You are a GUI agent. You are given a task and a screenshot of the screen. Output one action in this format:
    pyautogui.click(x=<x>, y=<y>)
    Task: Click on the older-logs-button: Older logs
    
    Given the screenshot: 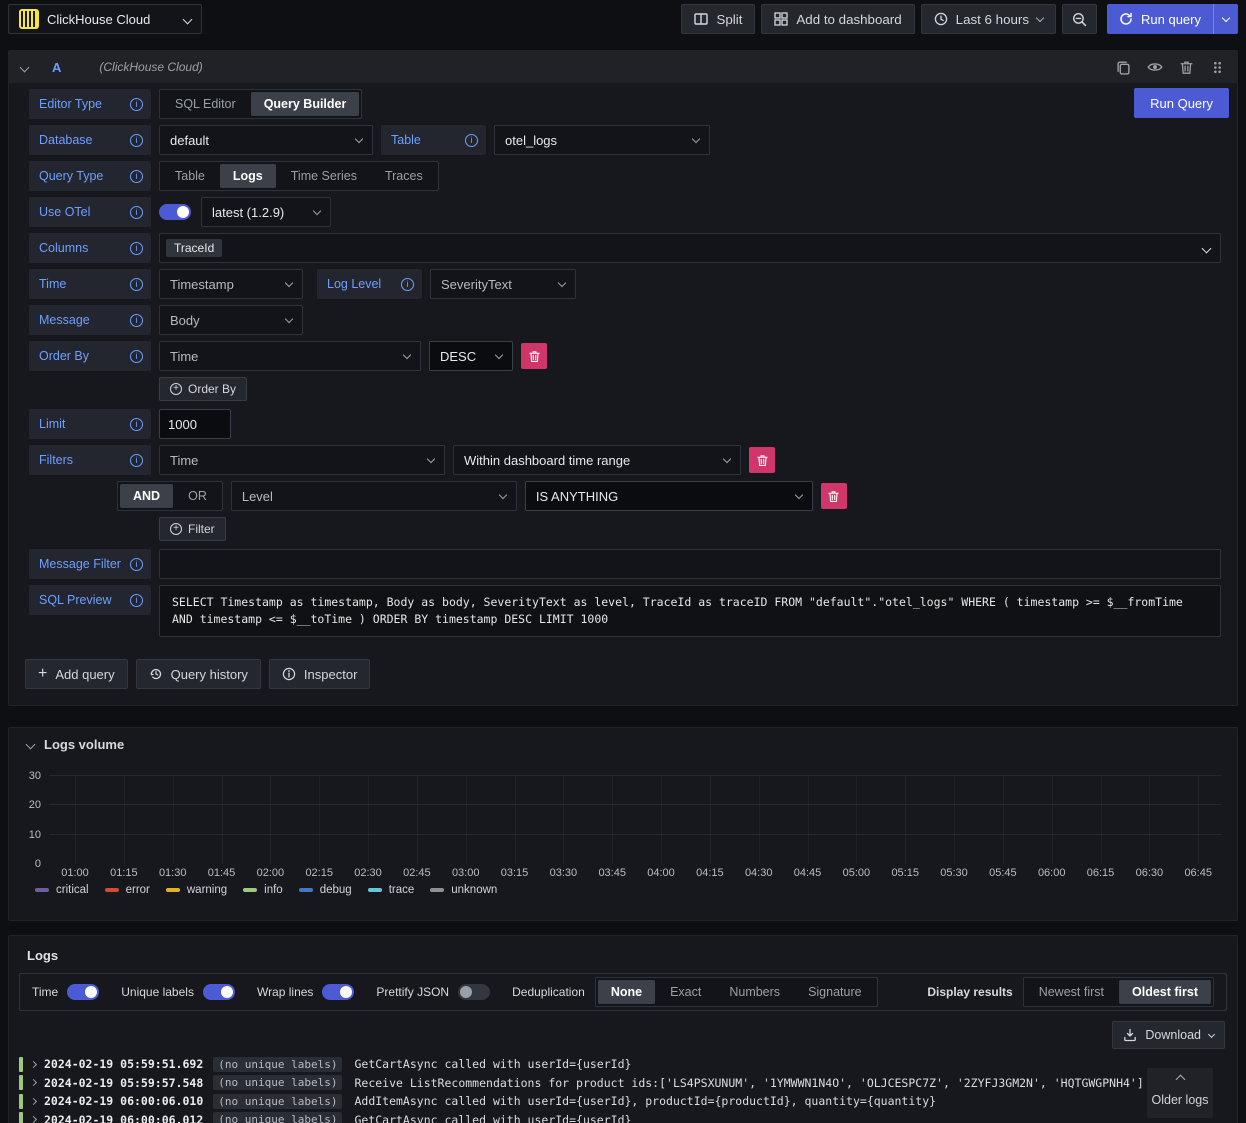 What is the action you would take?
    pyautogui.click(x=1180, y=1093)
    